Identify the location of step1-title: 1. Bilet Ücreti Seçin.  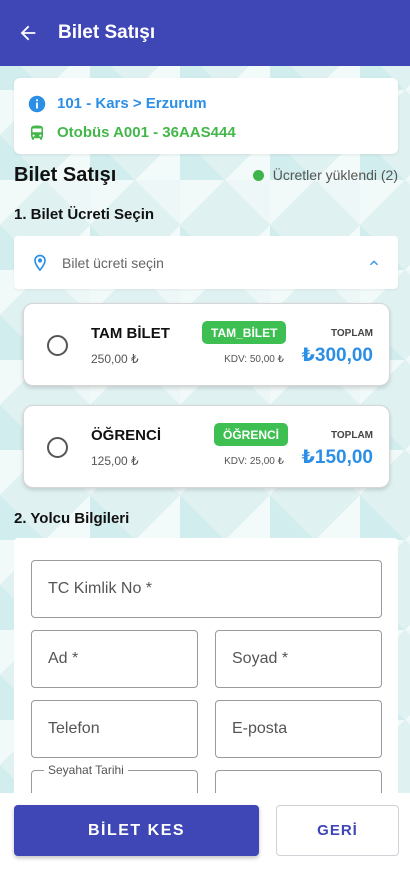
(84, 214).